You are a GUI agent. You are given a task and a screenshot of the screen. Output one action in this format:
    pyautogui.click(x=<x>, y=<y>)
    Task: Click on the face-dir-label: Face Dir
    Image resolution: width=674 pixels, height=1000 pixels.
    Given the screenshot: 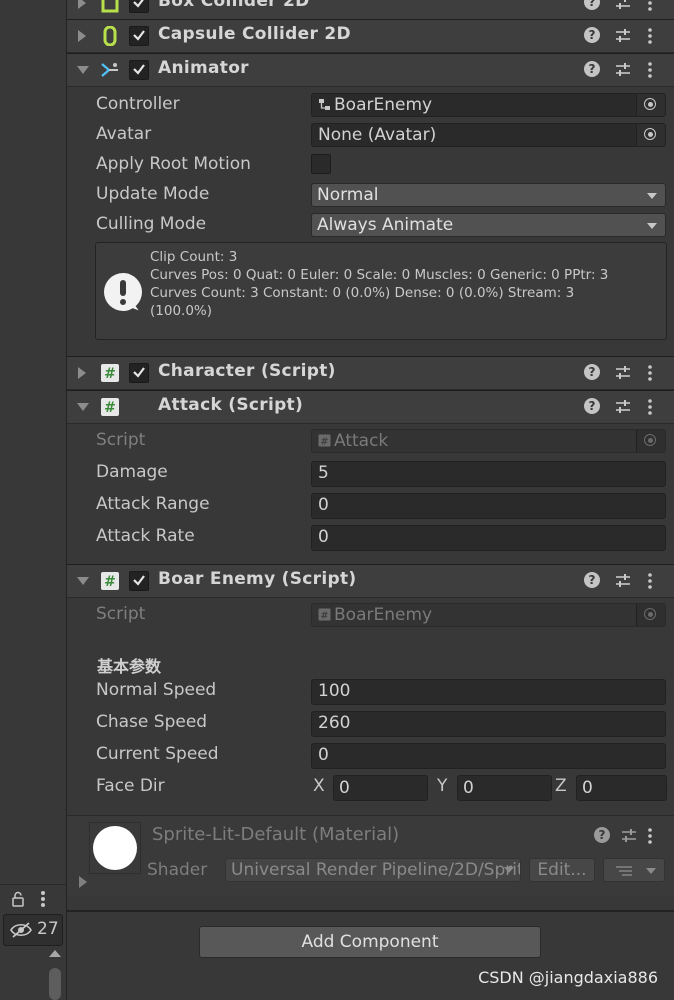 What is the action you would take?
    pyautogui.click(x=130, y=786)
    